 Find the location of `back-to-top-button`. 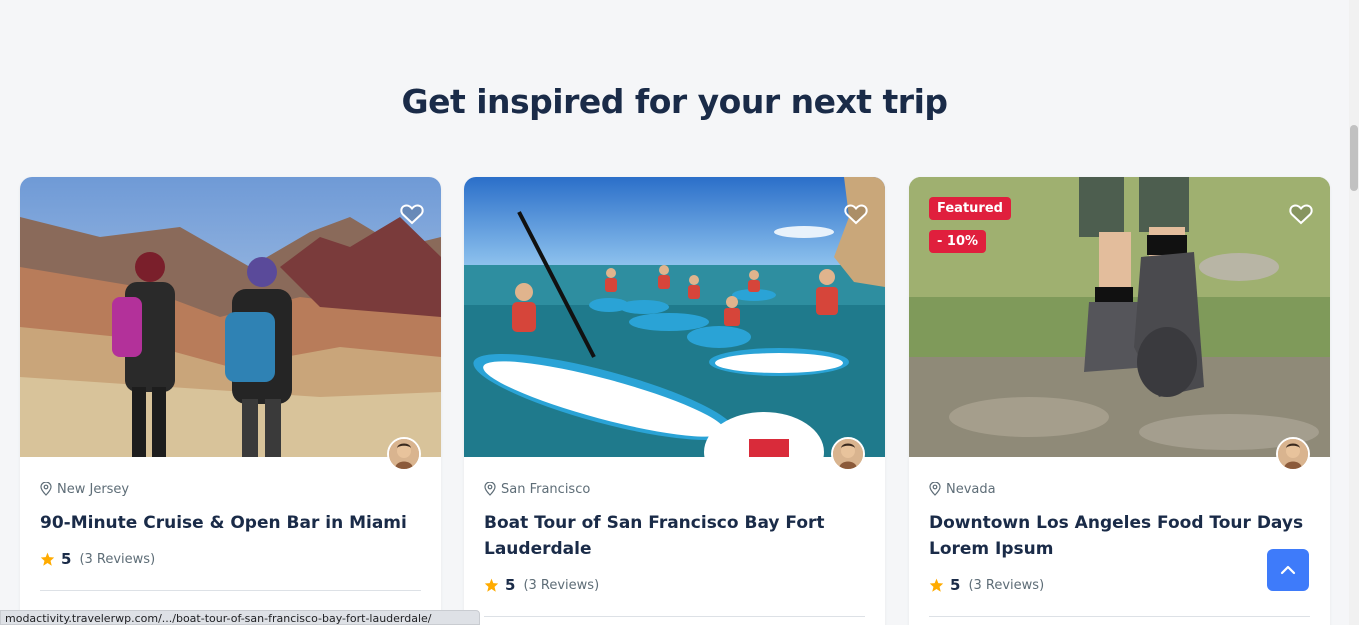

back-to-top-button is located at coordinates (1288, 570).